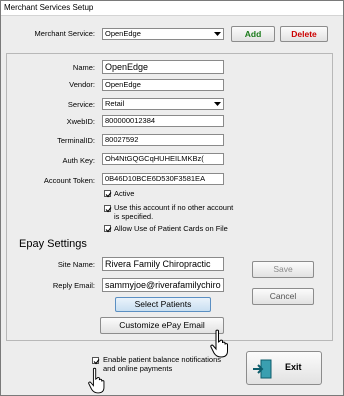  I want to click on reply-email-field: sammyjoe@riverafamilychiro, so click(163, 285).